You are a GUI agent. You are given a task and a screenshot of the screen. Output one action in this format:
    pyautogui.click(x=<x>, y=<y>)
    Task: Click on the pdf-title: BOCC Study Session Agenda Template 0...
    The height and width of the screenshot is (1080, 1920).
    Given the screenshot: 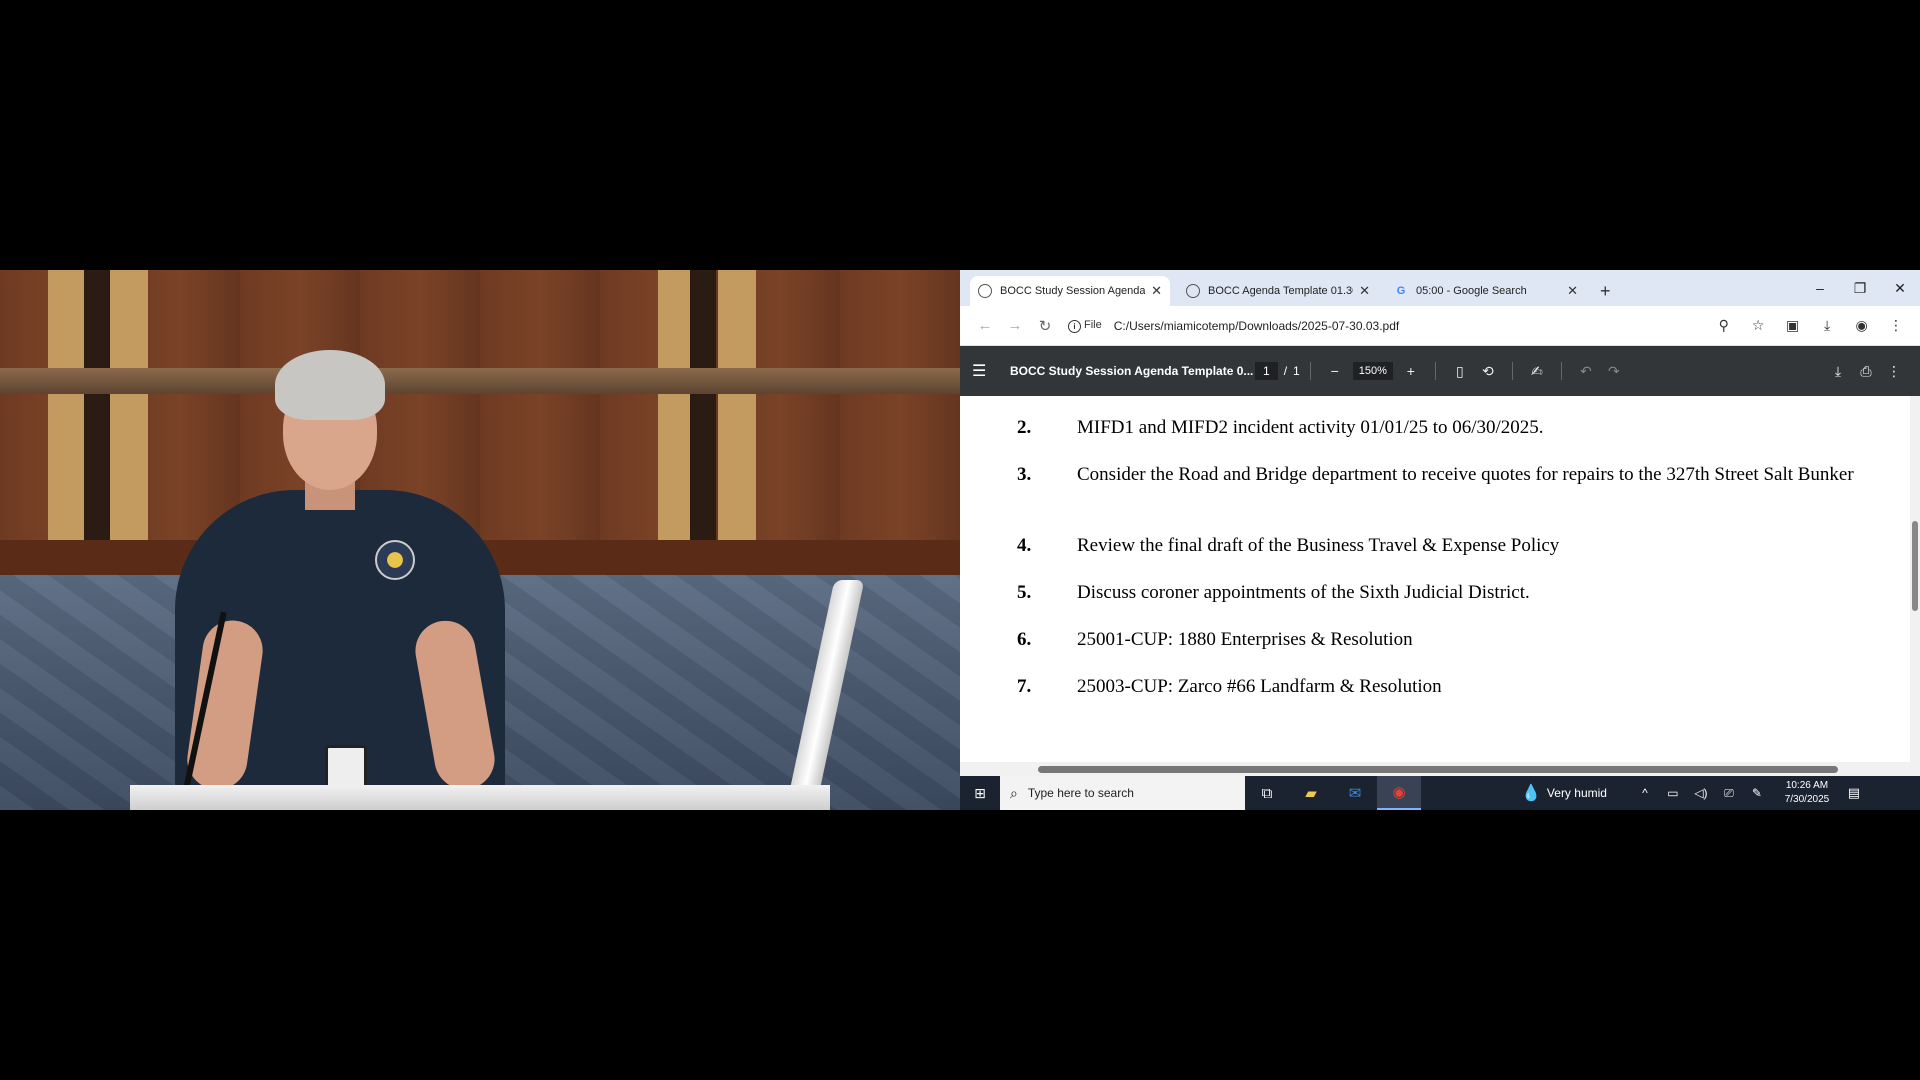 What is the action you would take?
    pyautogui.click(x=1132, y=371)
    